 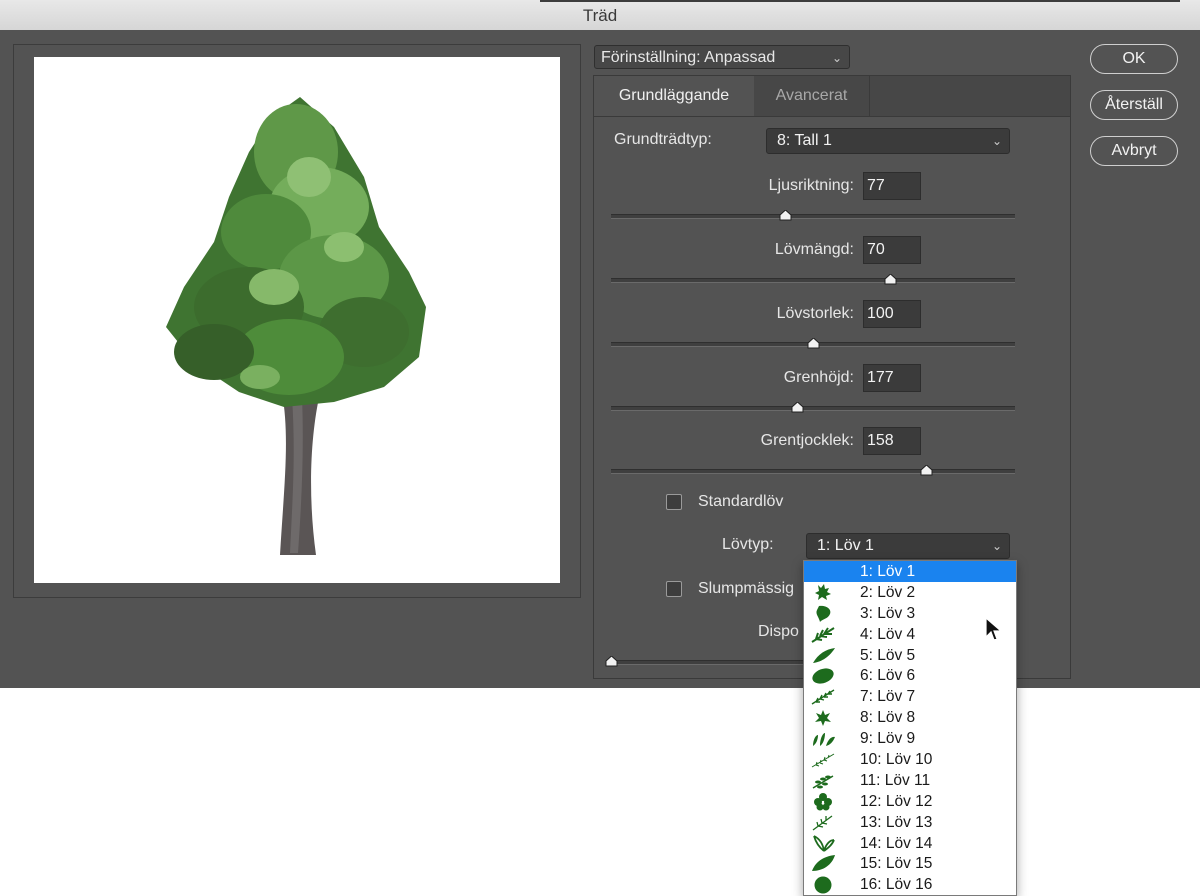 I want to click on title-bar: Träd, so click(x=600, y=15).